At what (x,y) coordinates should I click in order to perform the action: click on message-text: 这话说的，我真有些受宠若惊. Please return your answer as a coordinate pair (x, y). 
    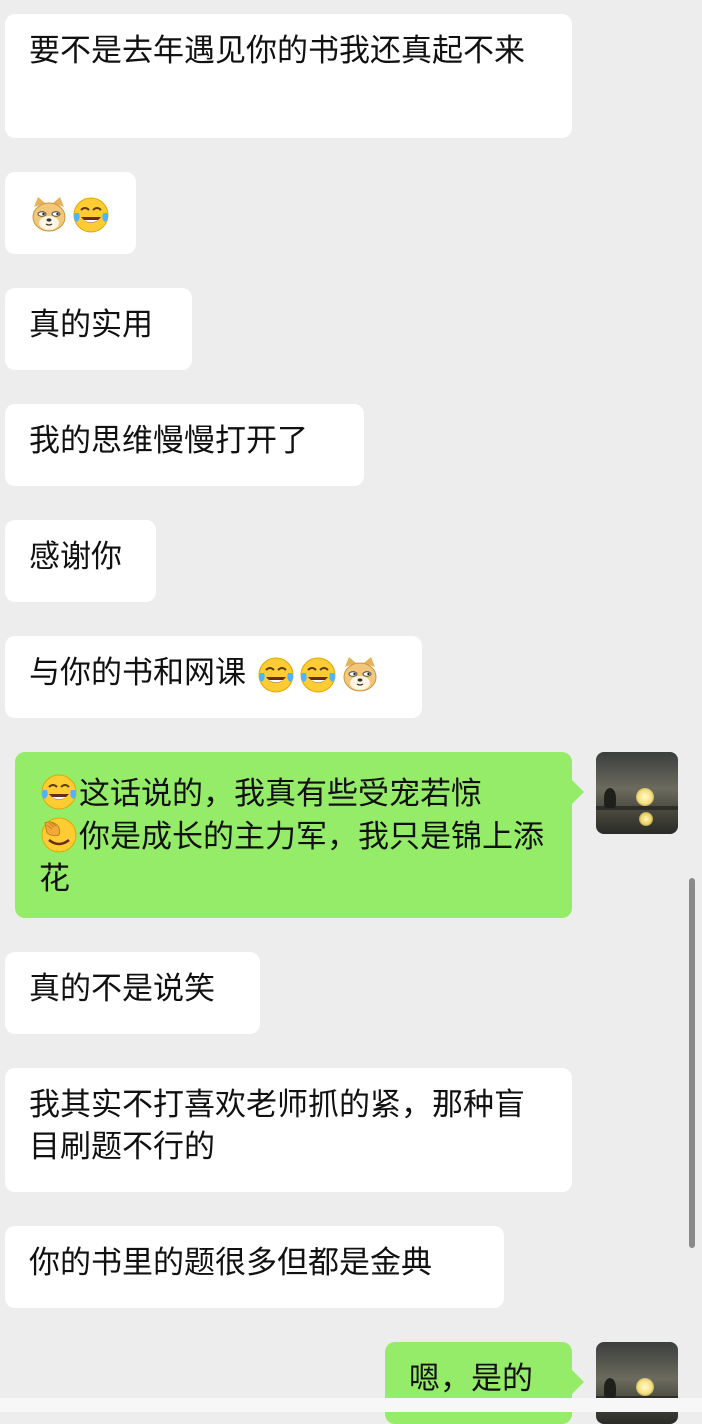
    Looking at the image, I should click on (280, 794).